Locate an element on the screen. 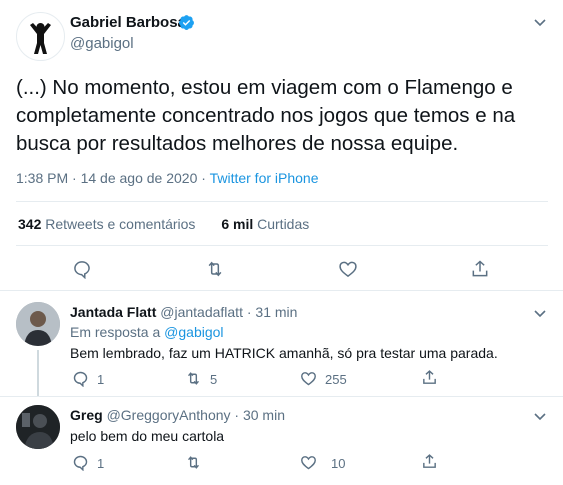  reply-header: Greg @GreggoryAnthony · 30 min is located at coordinates (177, 415).